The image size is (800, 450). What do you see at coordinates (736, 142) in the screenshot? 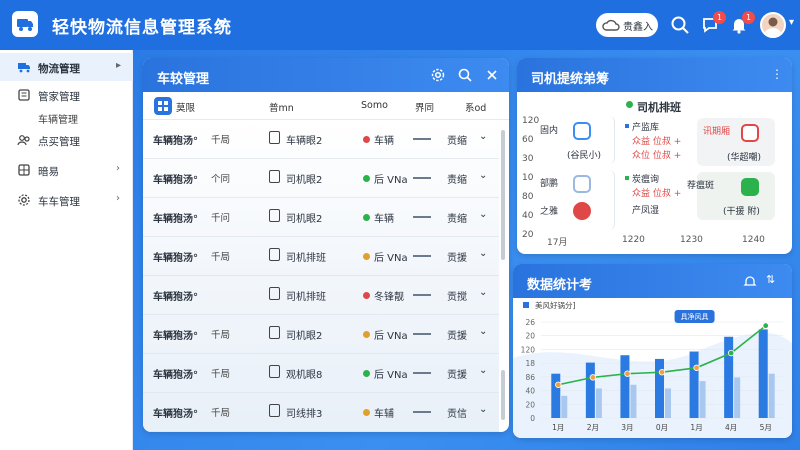
I see `stat-card: 讯期厢 (华超嘲)` at bounding box center [736, 142].